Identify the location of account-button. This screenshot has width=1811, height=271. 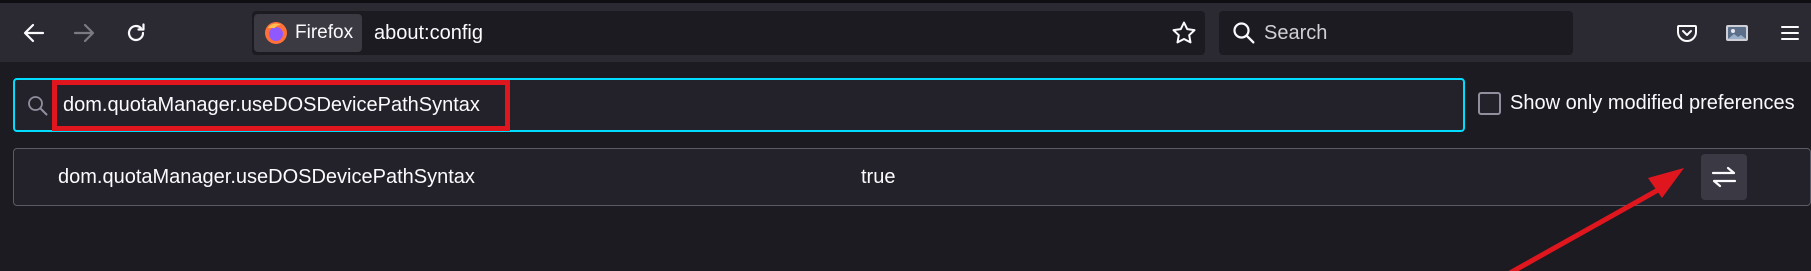
(1737, 33).